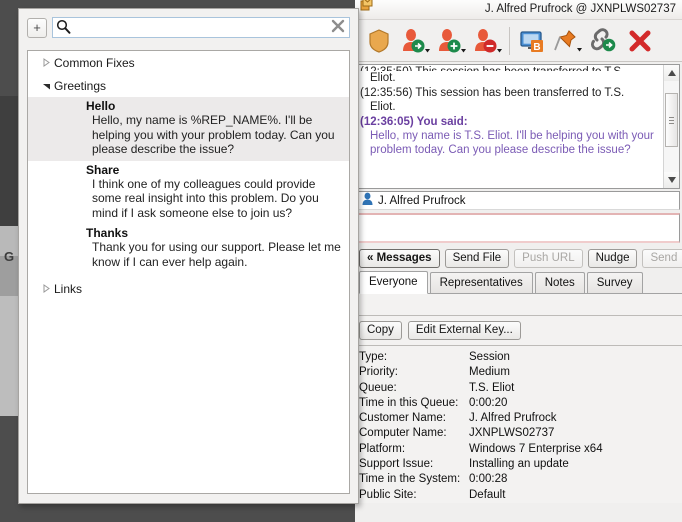  I want to click on tree-group-common-fixes: Common Fixes, so click(188, 62).